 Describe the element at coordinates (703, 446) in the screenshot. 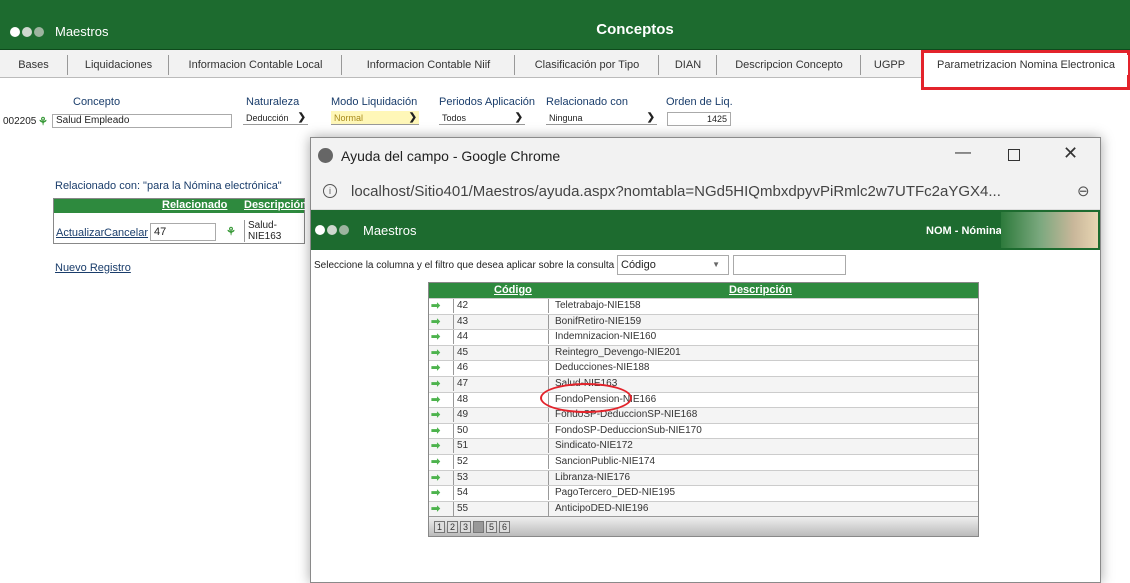

I see `table-row: ➡ 51 Sindicato-NIE172` at that location.